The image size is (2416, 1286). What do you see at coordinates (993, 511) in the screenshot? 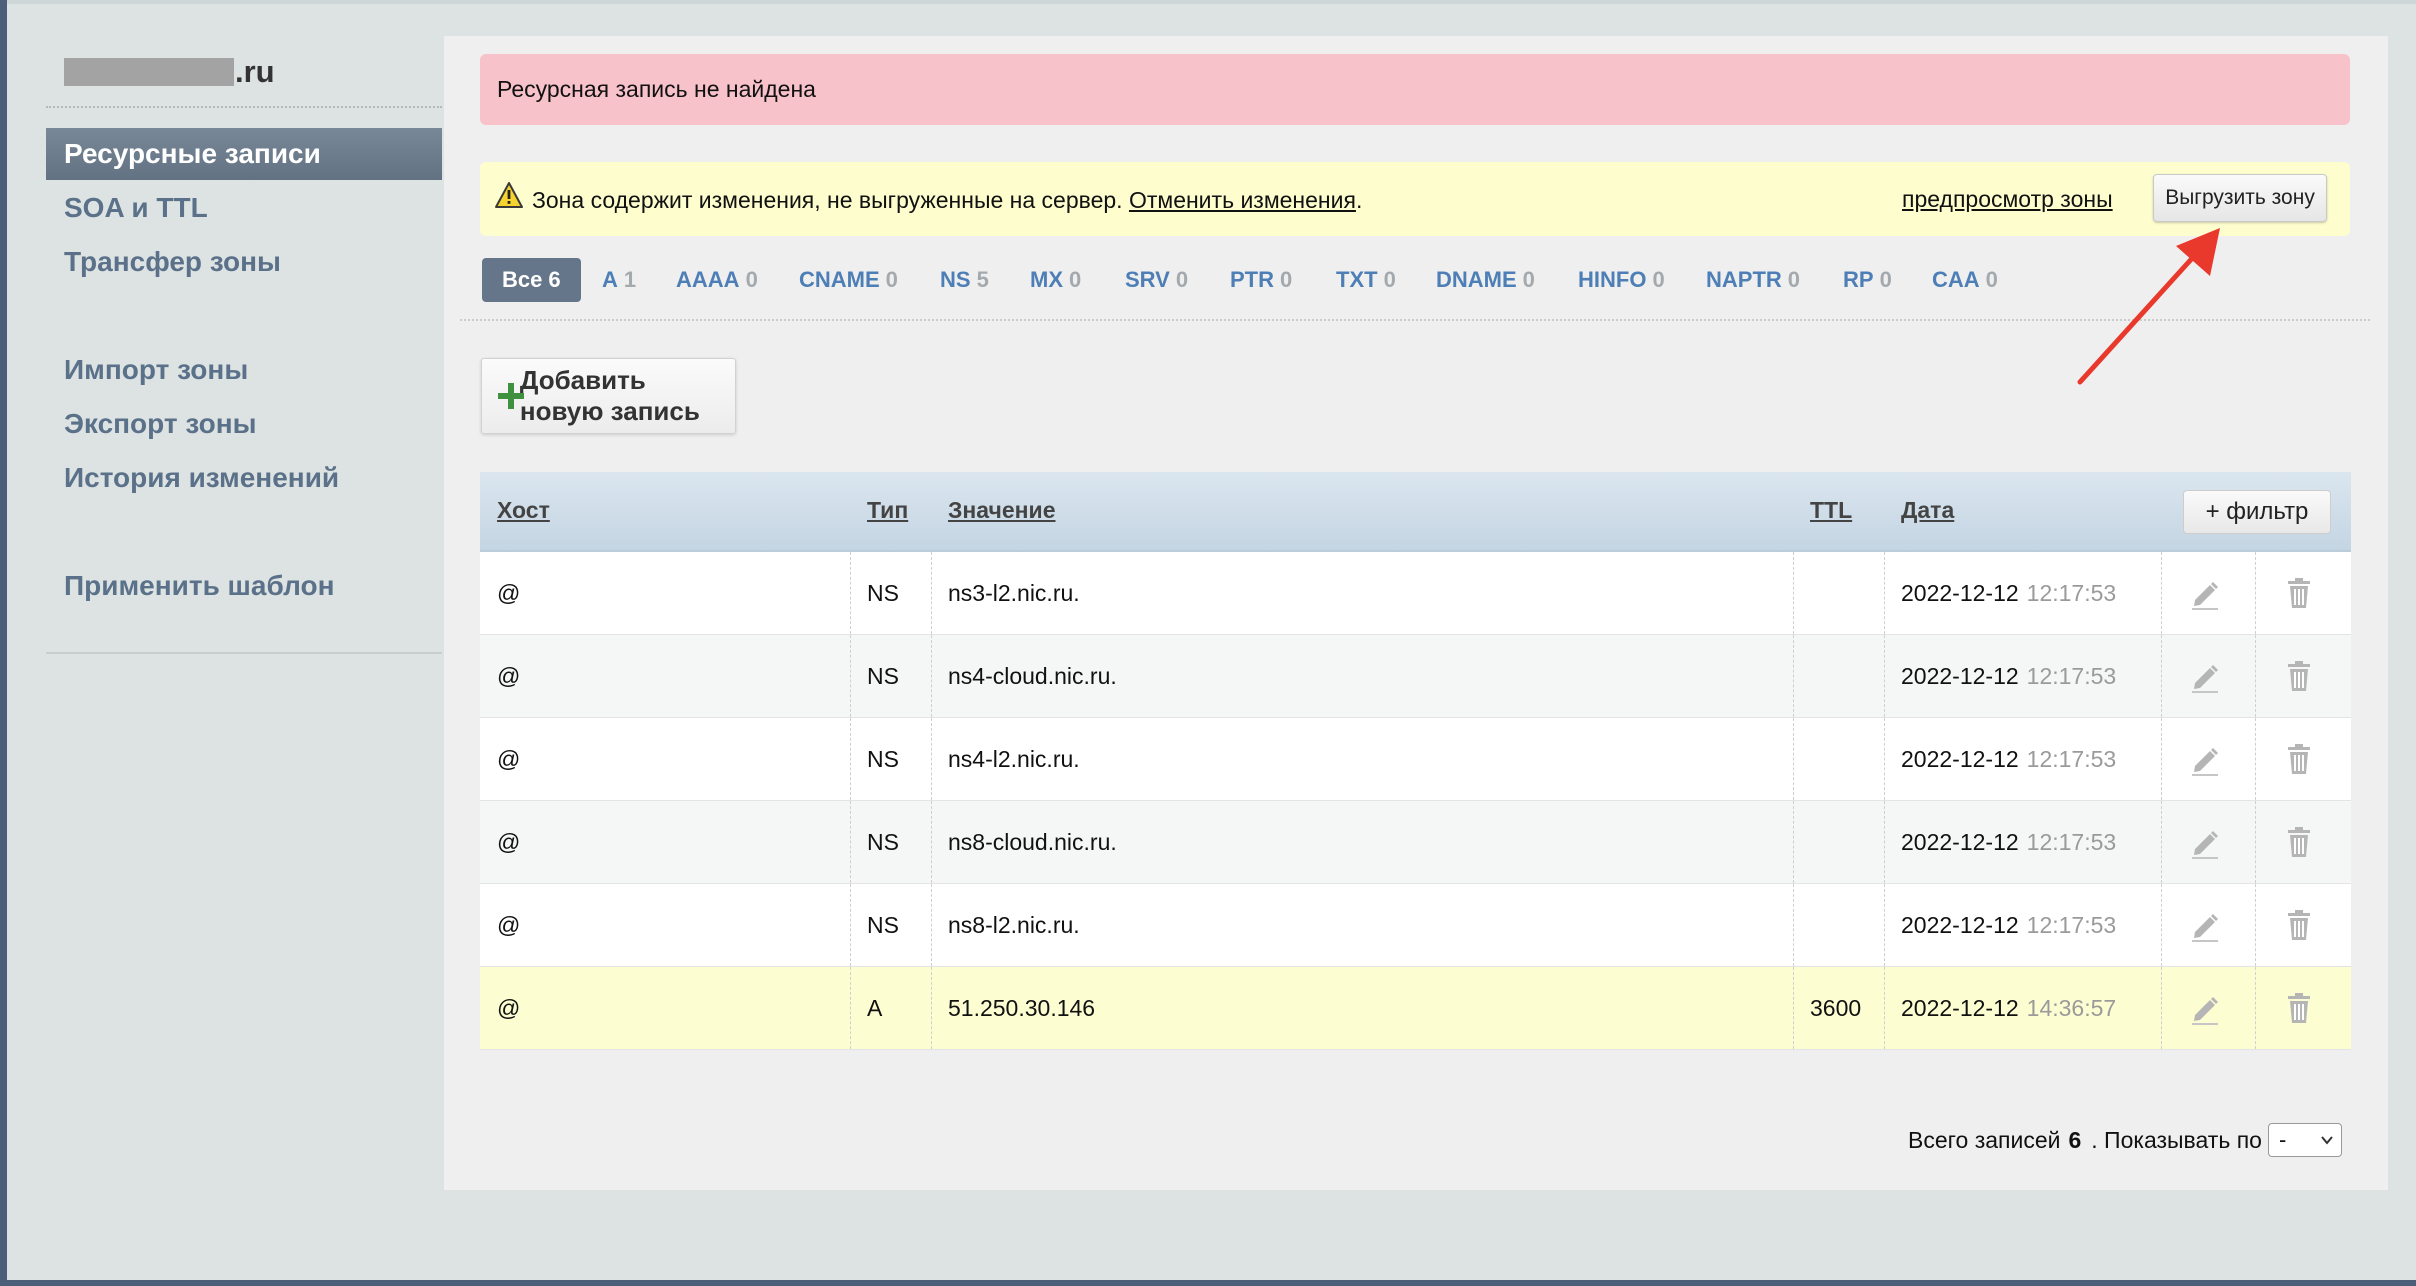
I see `column-header-value: Значение` at bounding box center [993, 511].